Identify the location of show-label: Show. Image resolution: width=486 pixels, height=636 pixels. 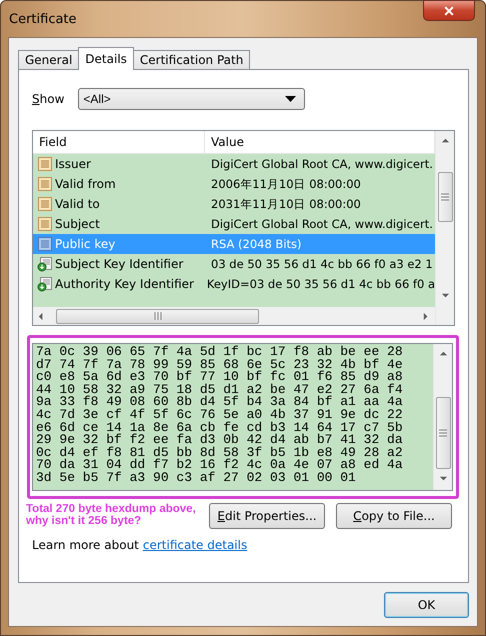
(48, 99).